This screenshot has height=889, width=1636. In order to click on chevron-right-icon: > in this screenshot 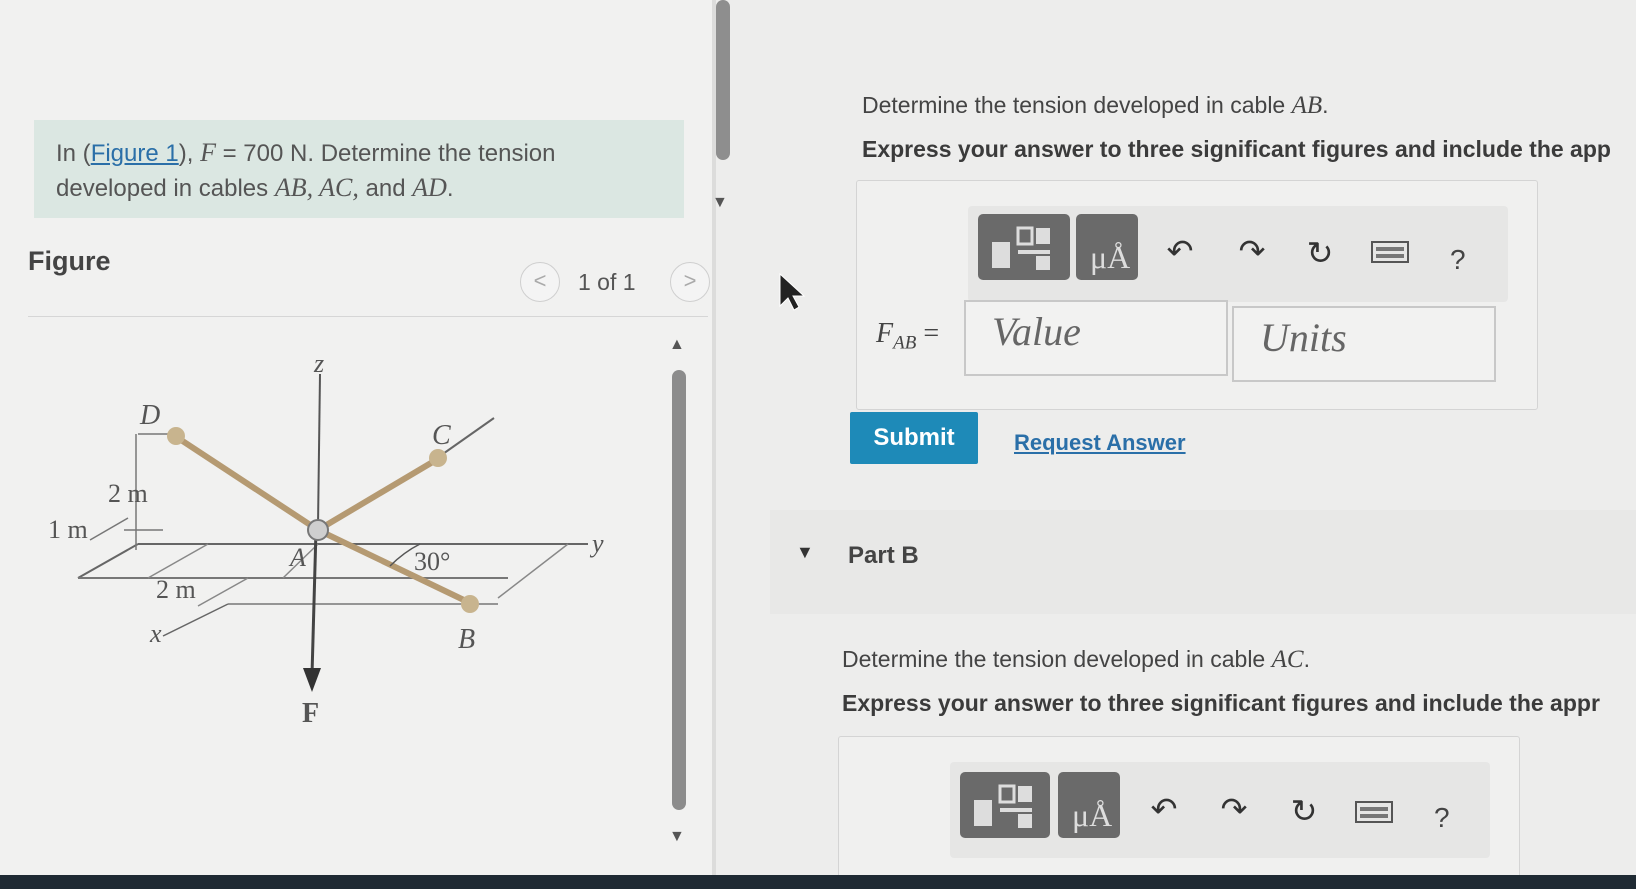, I will do `click(690, 280)`.